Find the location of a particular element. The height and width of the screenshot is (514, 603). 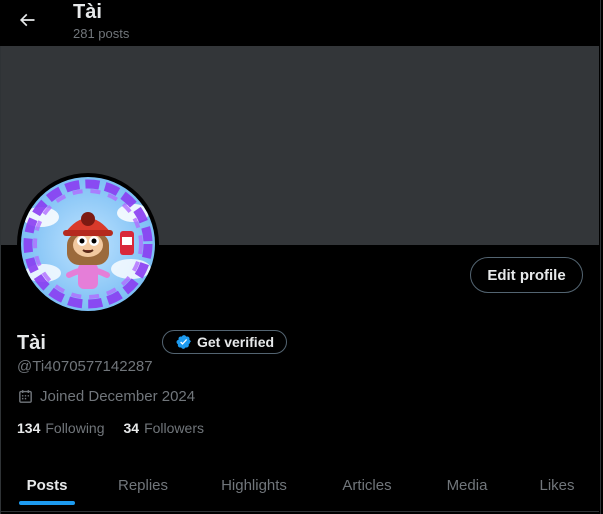

tab-label: Likes is located at coordinates (557, 485).